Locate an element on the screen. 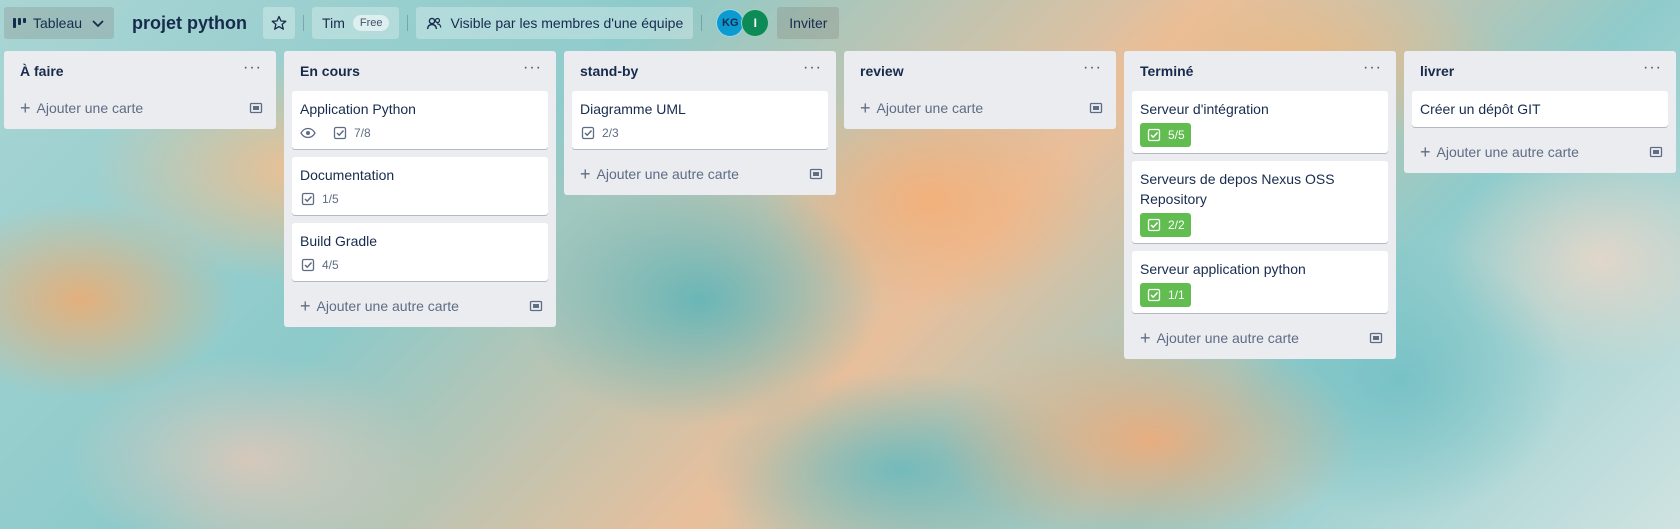 Image resolution: width=1680 pixels, height=529 pixels. card: Documentation 1/5 is located at coordinates (420, 186).